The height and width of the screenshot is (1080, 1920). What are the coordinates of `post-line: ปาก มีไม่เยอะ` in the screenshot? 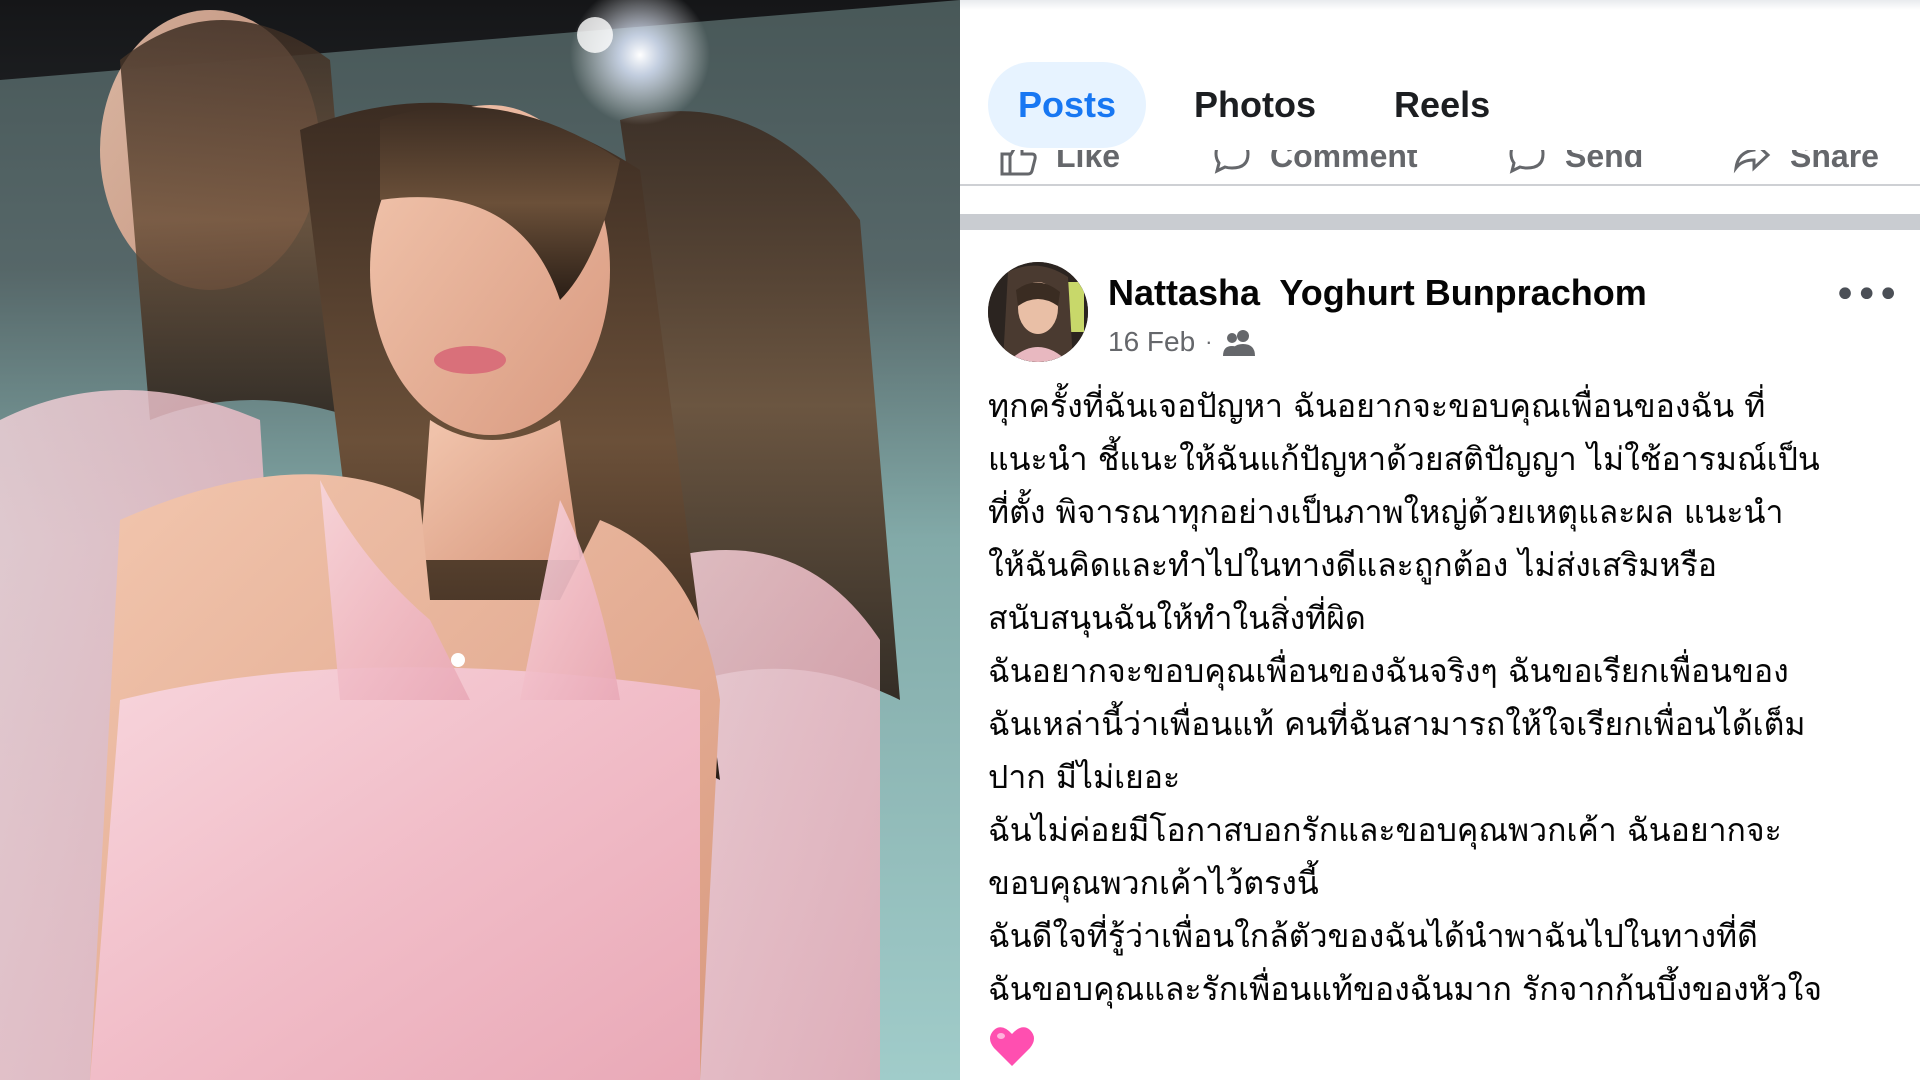 It's located at (1084, 777).